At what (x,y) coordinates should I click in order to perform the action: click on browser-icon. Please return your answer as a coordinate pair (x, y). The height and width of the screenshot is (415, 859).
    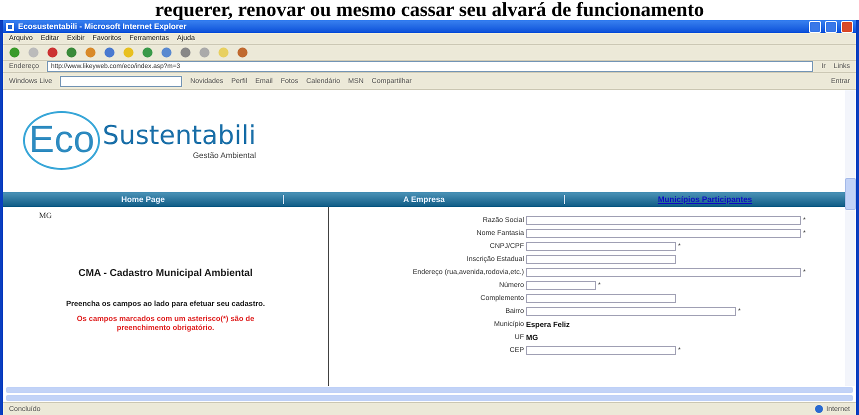
    Looking at the image, I should click on (10, 26).